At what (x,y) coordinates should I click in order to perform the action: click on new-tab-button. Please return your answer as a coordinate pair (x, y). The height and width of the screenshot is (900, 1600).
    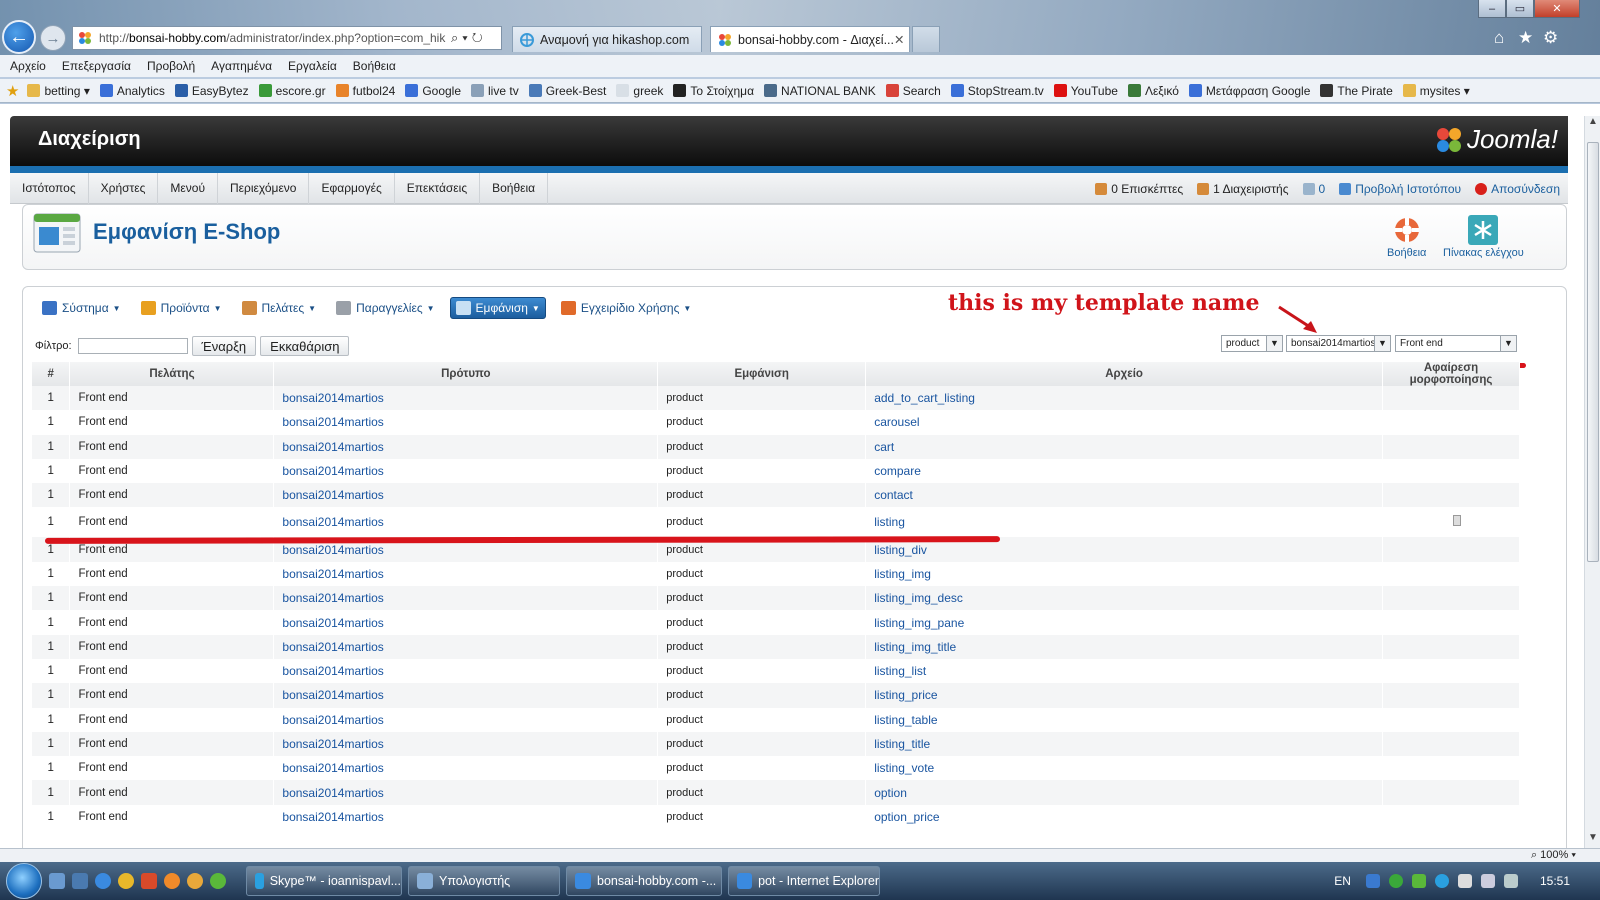
    Looking at the image, I should click on (926, 39).